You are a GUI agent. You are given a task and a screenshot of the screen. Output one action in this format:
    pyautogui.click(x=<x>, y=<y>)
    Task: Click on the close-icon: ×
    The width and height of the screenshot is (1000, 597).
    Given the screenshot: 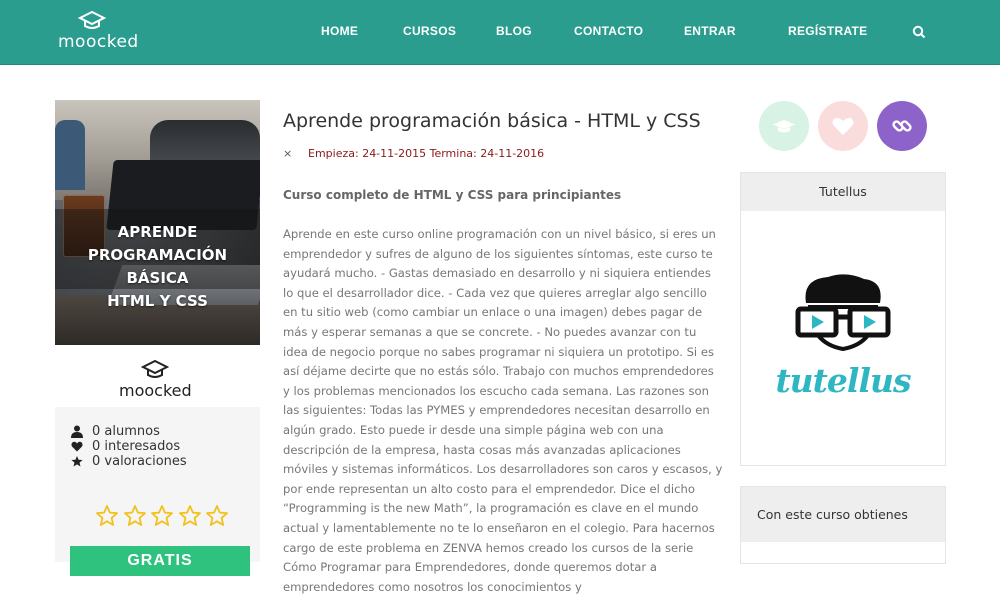 What is the action you would take?
    pyautogui.click(x=287, y=153)
    